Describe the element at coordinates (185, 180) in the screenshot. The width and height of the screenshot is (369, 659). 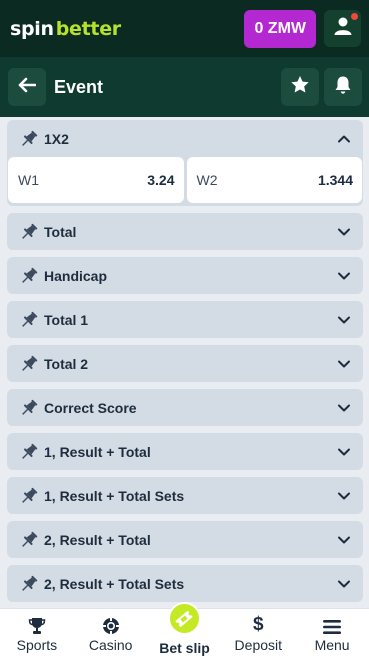
I see `odds-row: W1 3.24 W2 1.344` at that location.